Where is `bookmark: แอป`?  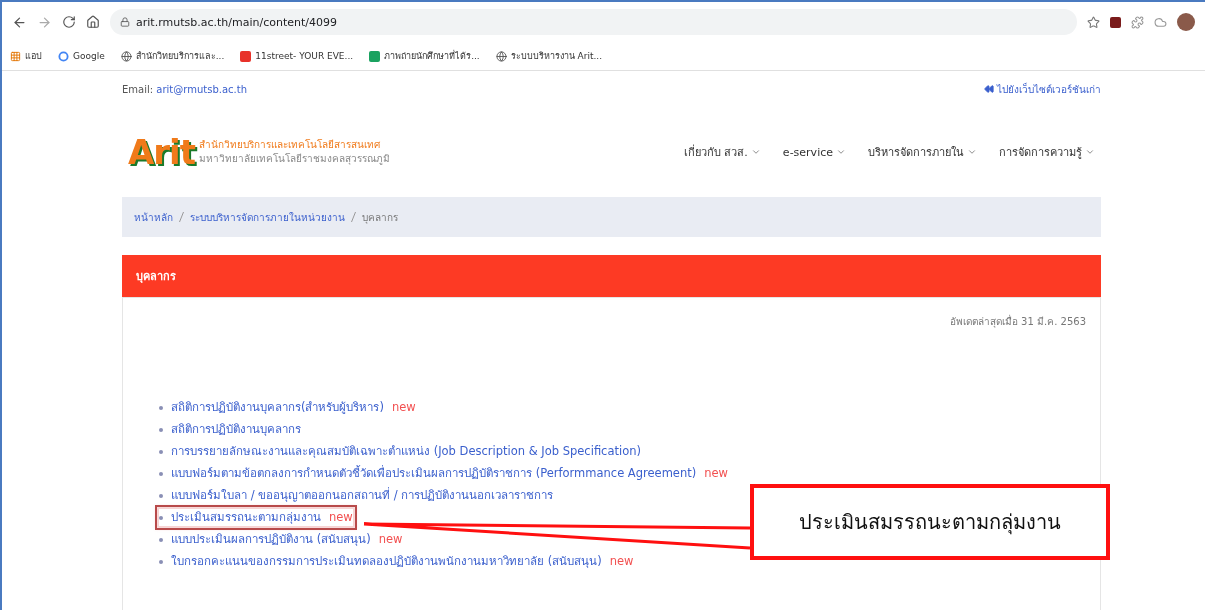
bookmark: แอป is located at coordinates (26, 56).